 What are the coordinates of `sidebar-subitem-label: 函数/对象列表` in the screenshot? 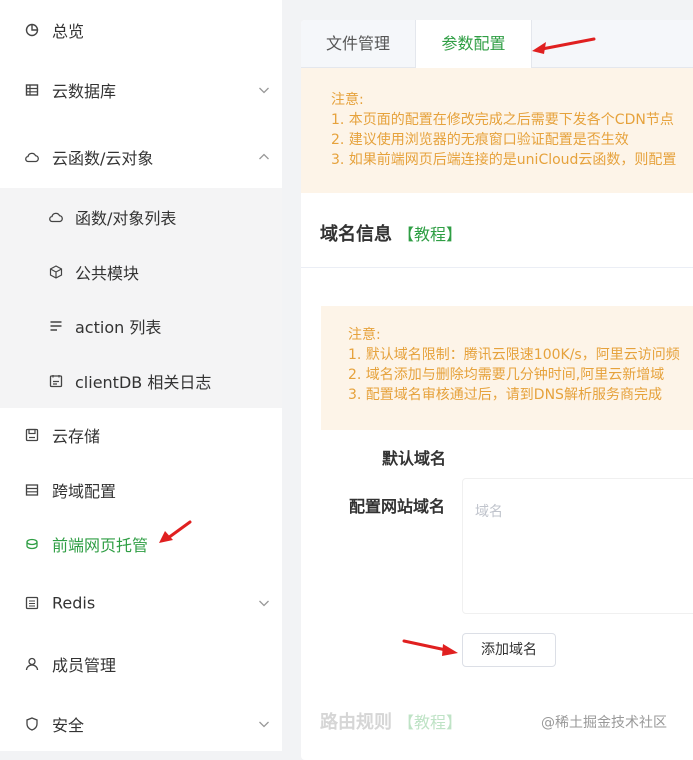 It's located at (126, 218).